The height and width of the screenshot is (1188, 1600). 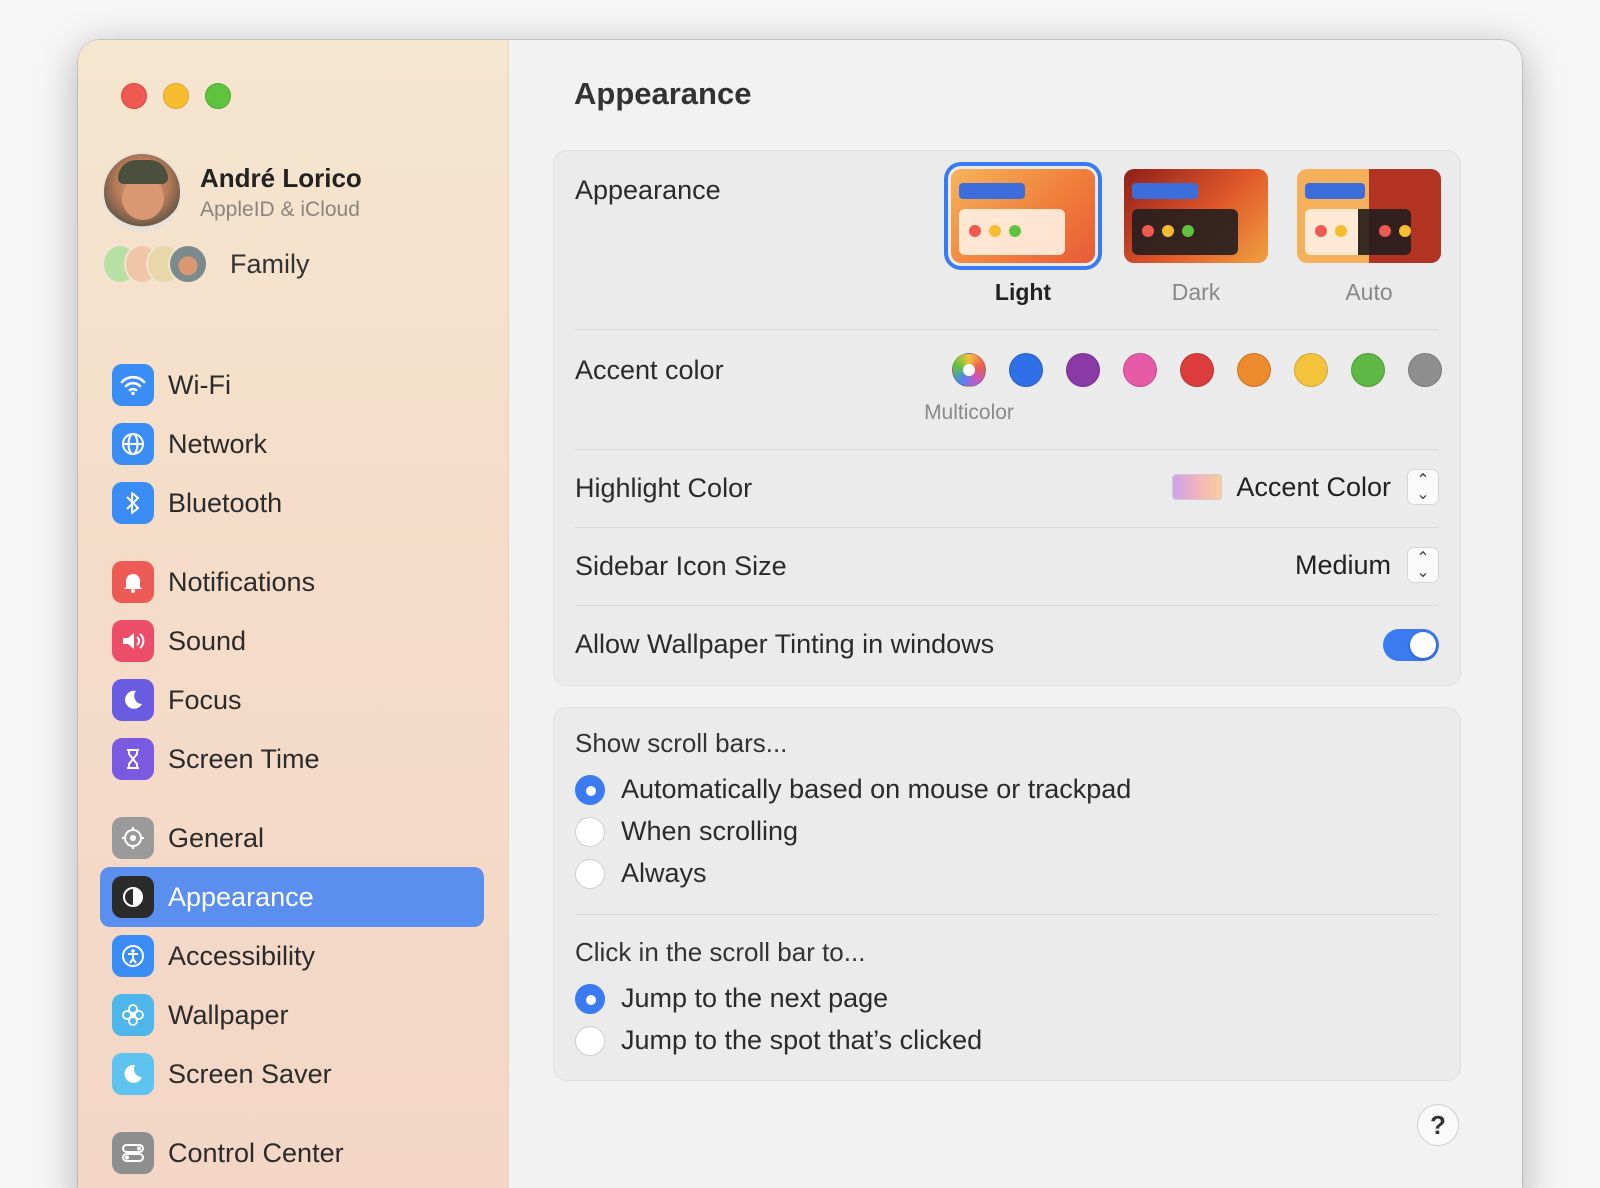 What do you see at coordinates (292, 1015) in the screenshot?
I see `sidebar-item-wallpaper: Wallpaper` at bounding box center [292, 1015].